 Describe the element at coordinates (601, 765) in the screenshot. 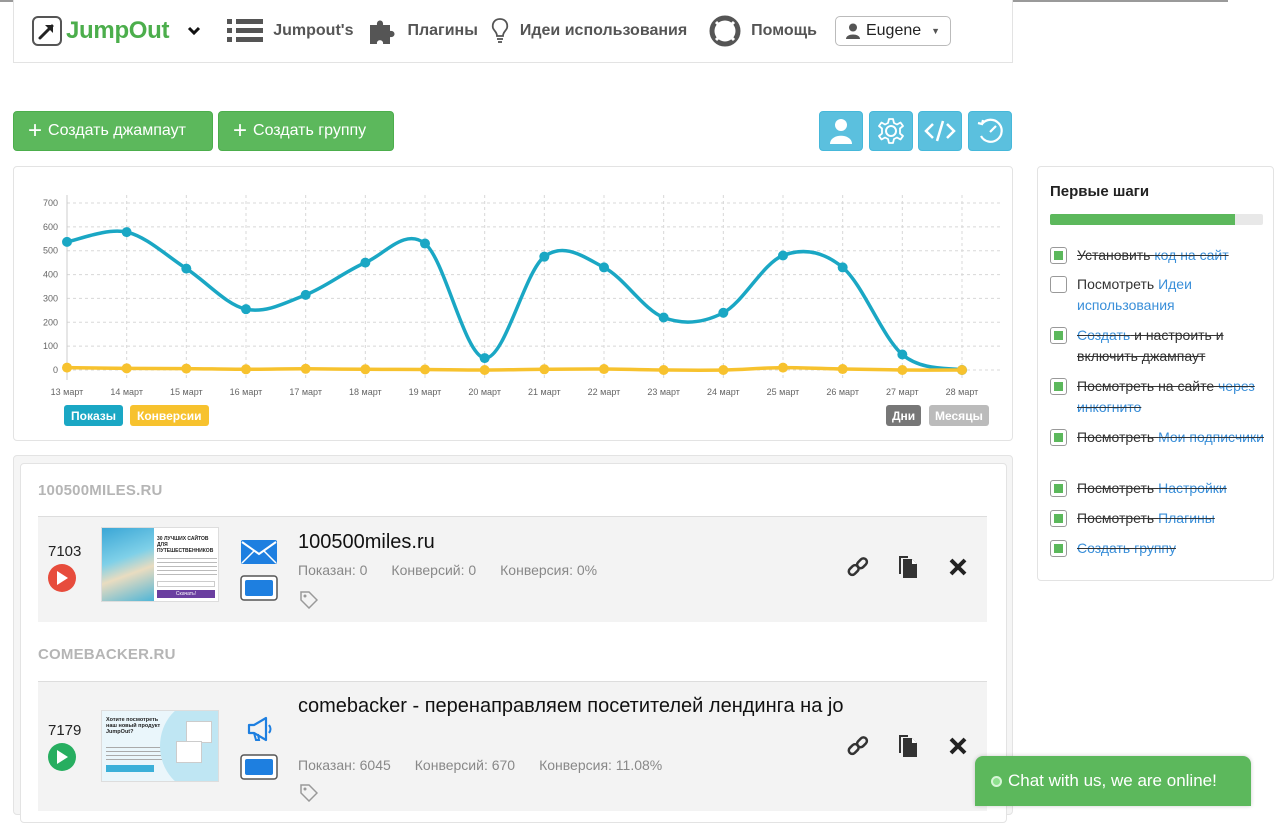

I see `stat-rate: Конверсия: 11.08%` at that location.